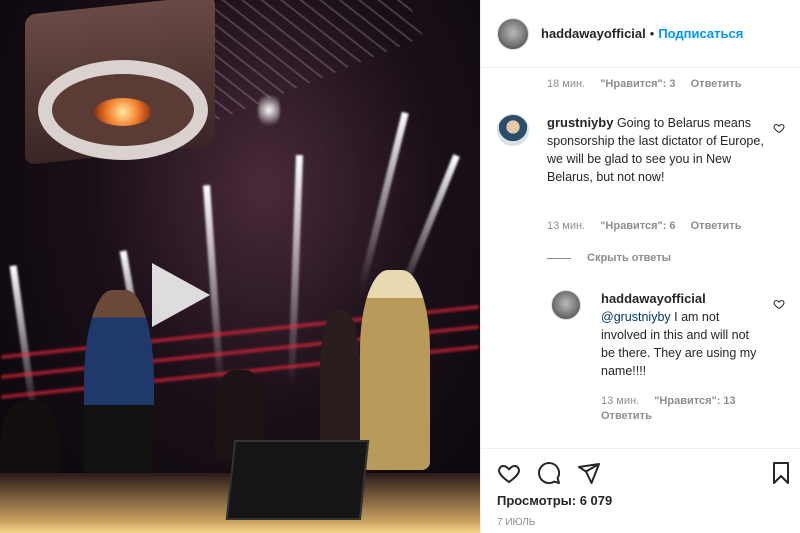  Describe the element at coordinates (516, 522) in the screenshot. I see `post-date: 7 июль` at that location.